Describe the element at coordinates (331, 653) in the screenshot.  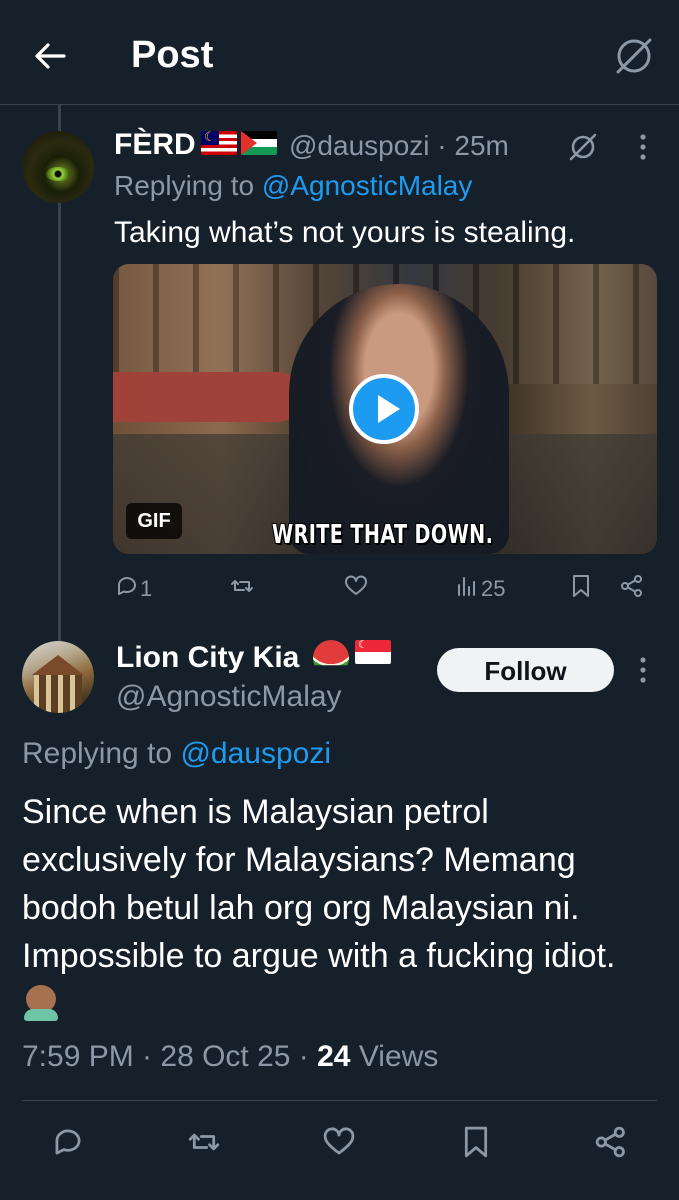
I see `watermelon-icon` at that location.